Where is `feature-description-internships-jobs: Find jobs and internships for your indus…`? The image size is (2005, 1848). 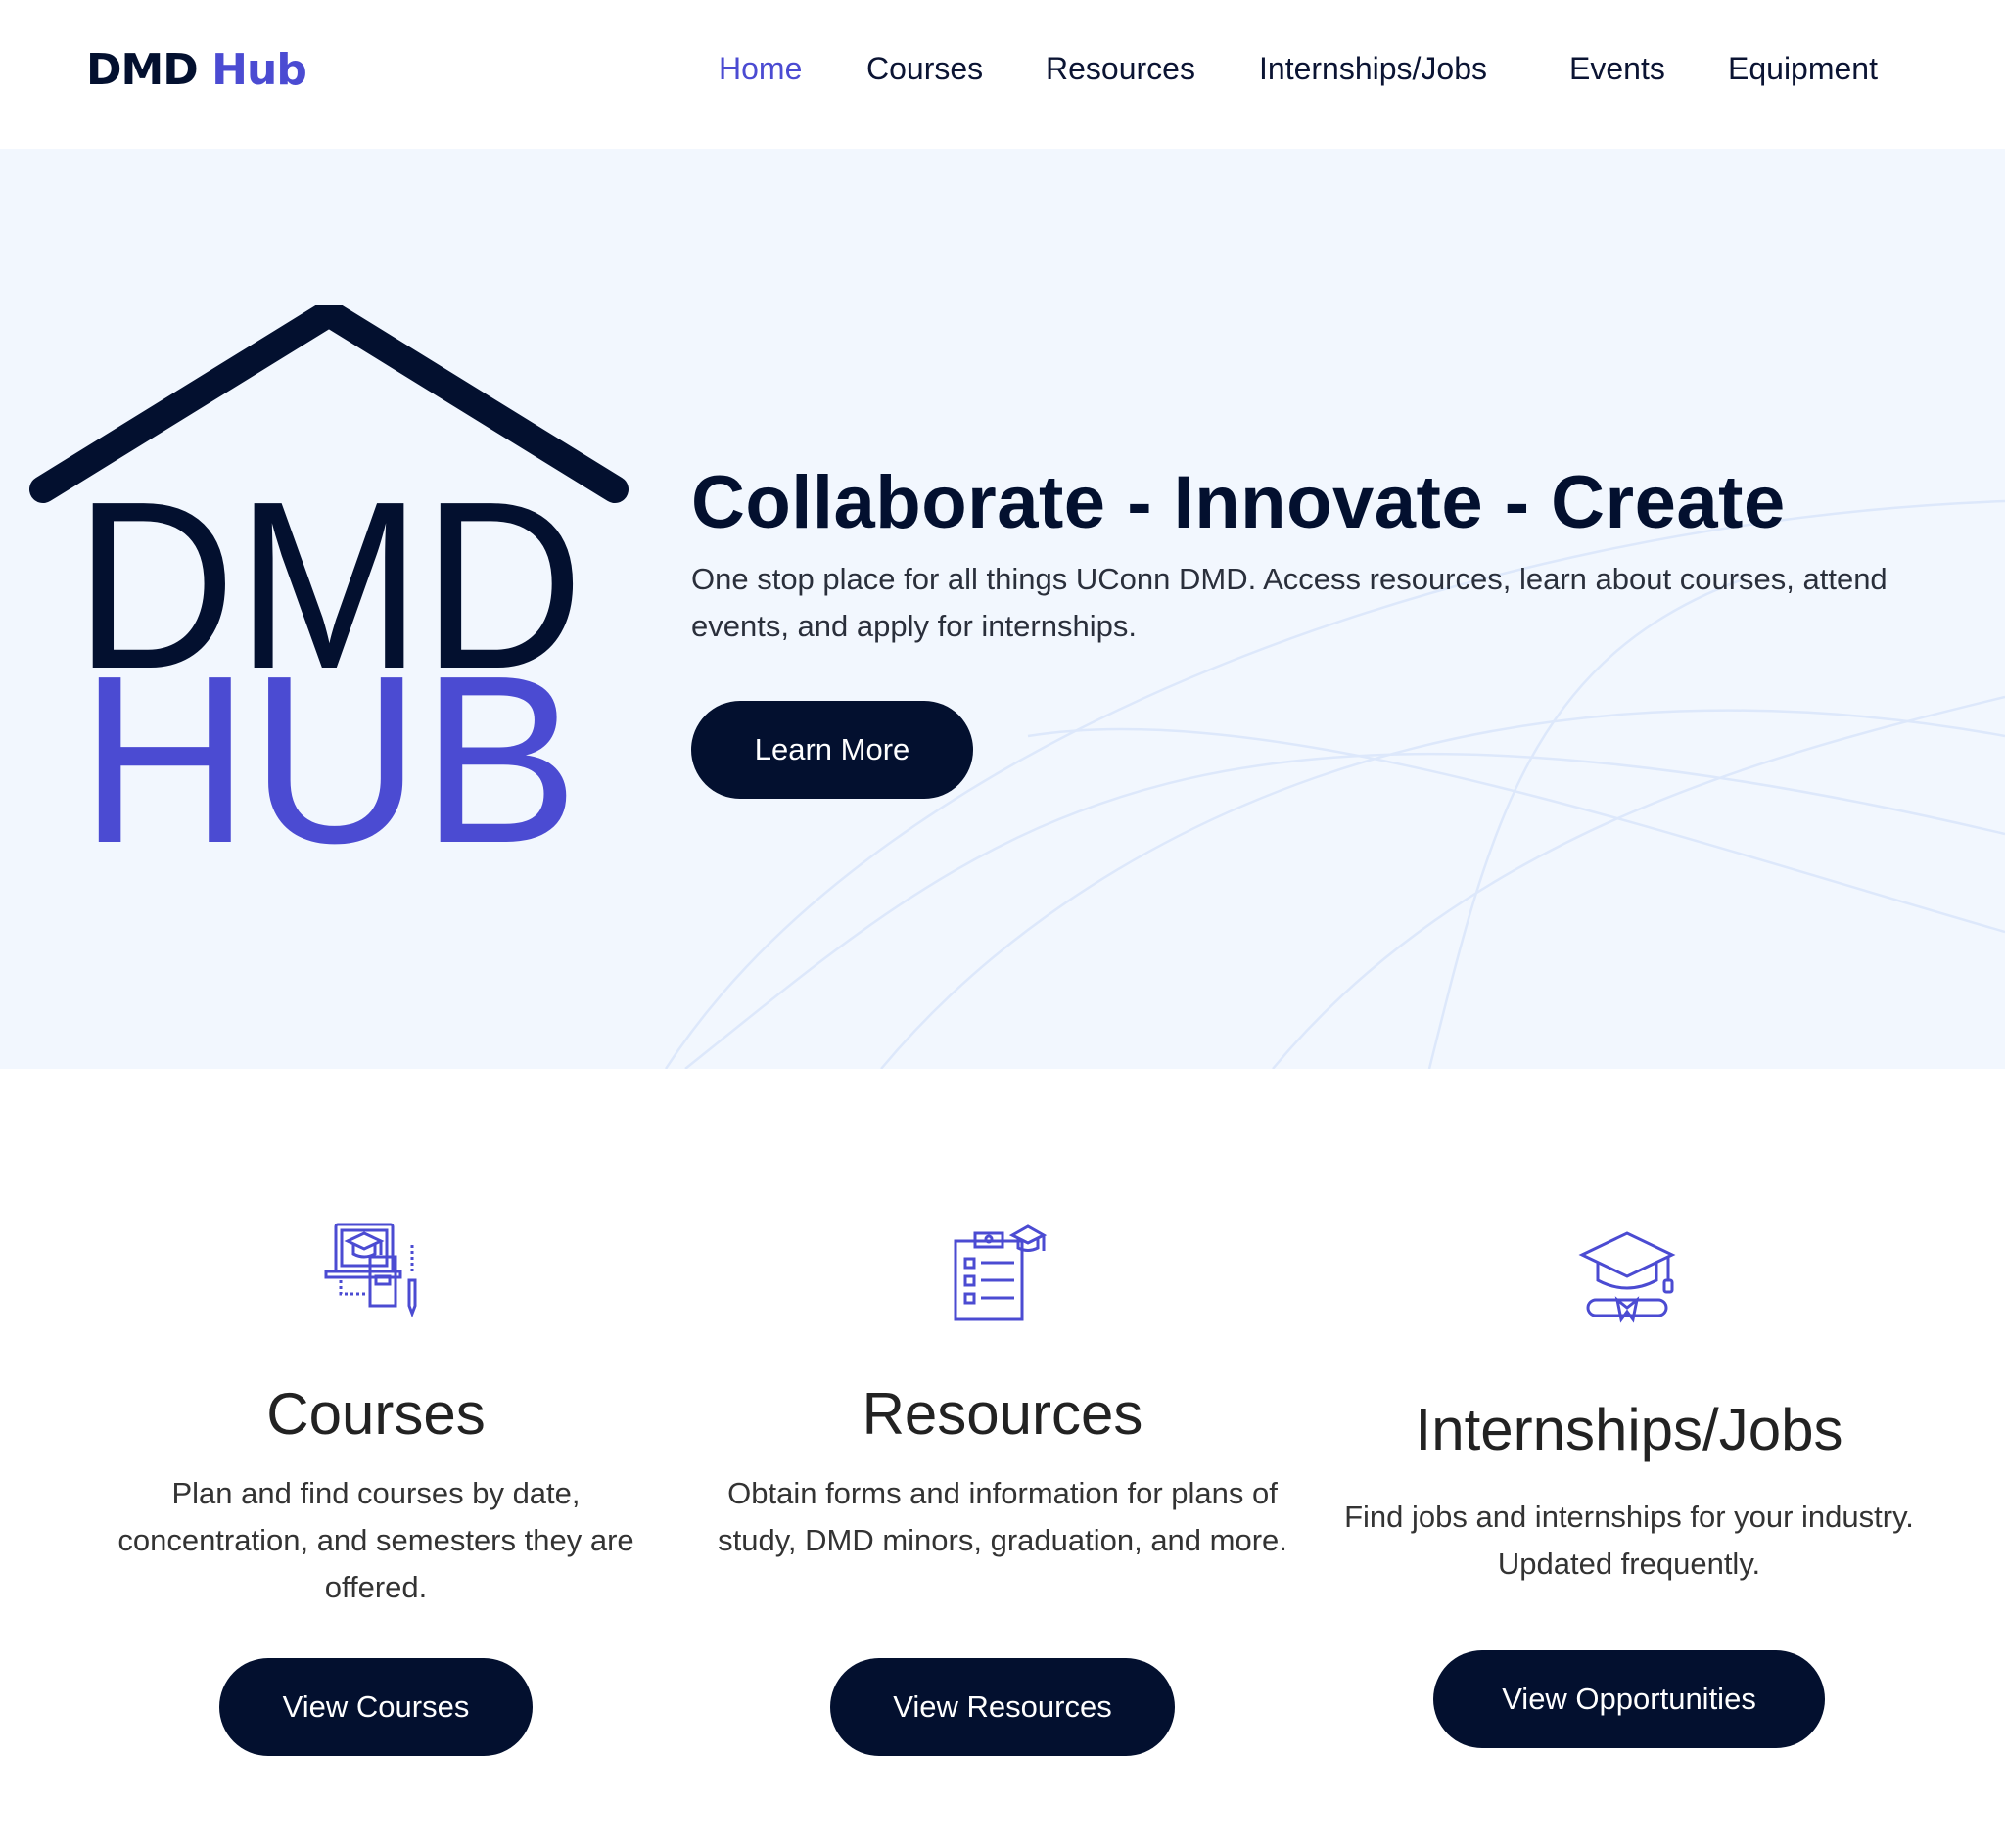
feature-description-internships-jobs: Find jobs and internships for your indus… is located at coordinates (1629, 1540).